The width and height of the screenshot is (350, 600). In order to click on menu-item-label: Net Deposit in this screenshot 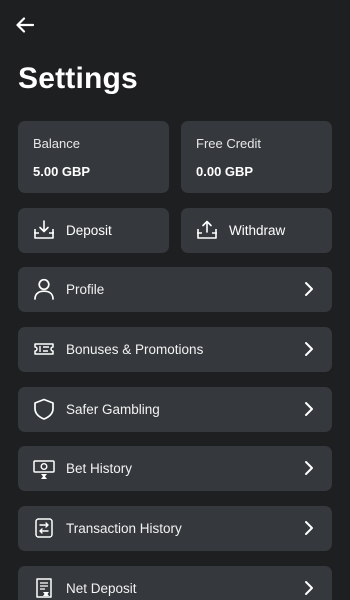, I will do `click(101, 588)`.